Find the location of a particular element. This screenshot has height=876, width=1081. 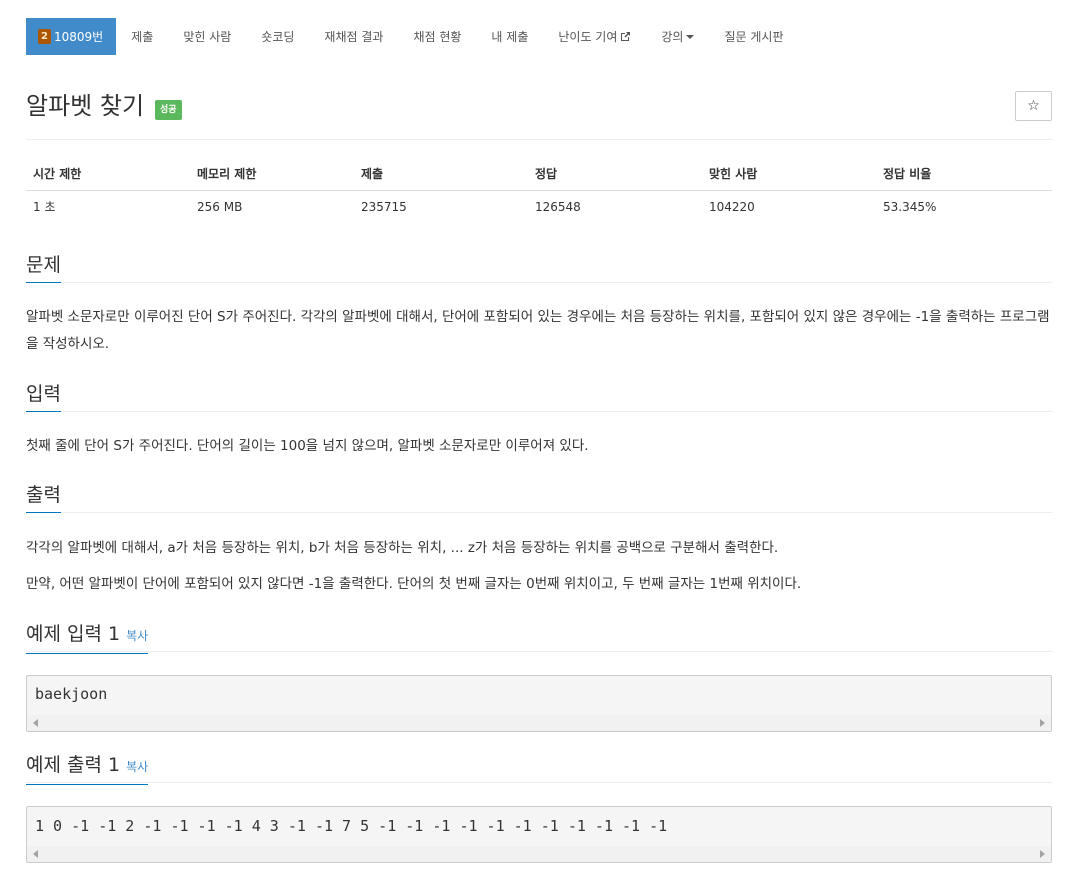

sample-input-title-wrap: 예제 입력 1 복사 is located at coordinates (87, 637).